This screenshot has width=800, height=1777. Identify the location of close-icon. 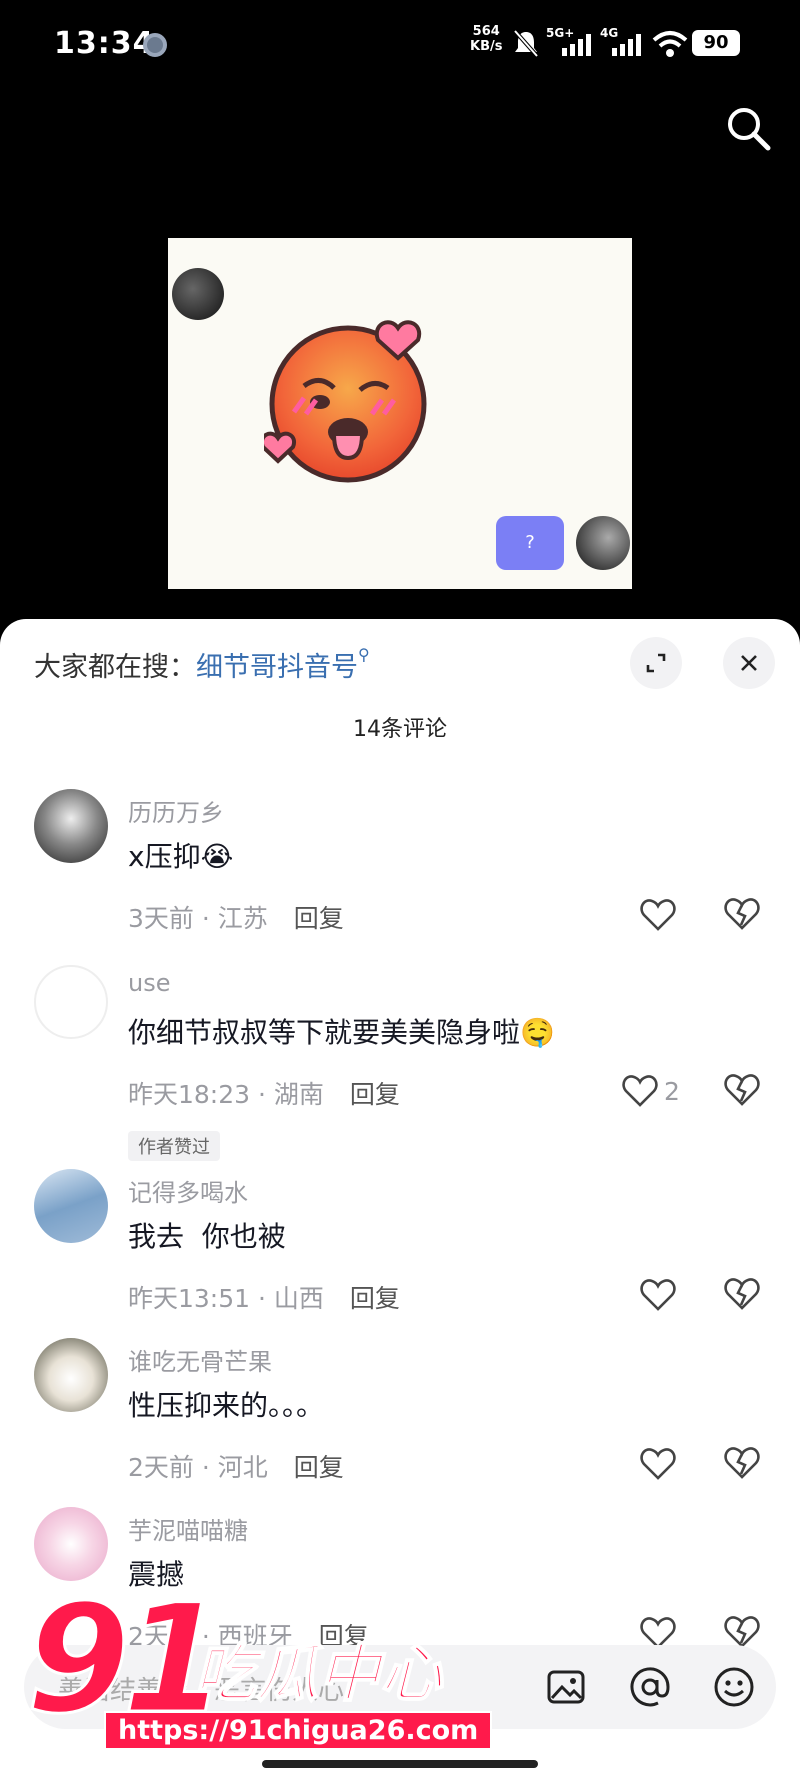
(749, 663).